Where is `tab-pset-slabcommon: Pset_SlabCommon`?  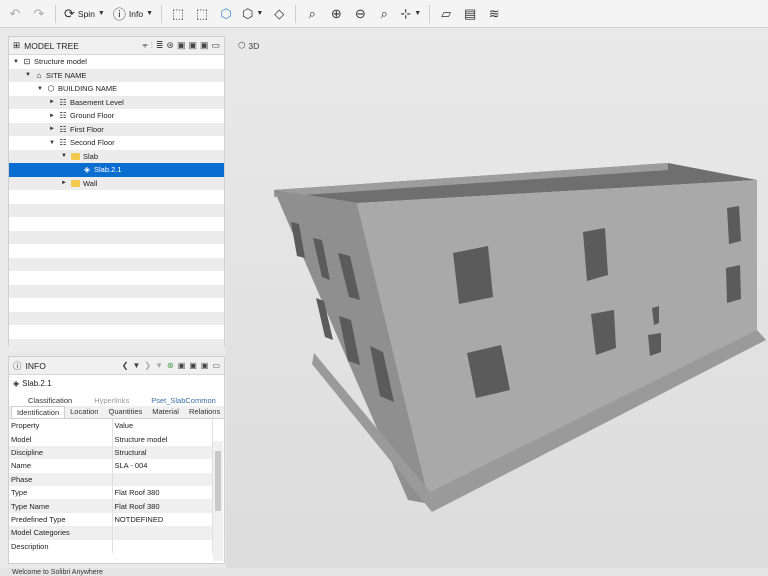
tab-pset-slabcommon: Pset_SlabCommon is located at coordinates (183, 400).